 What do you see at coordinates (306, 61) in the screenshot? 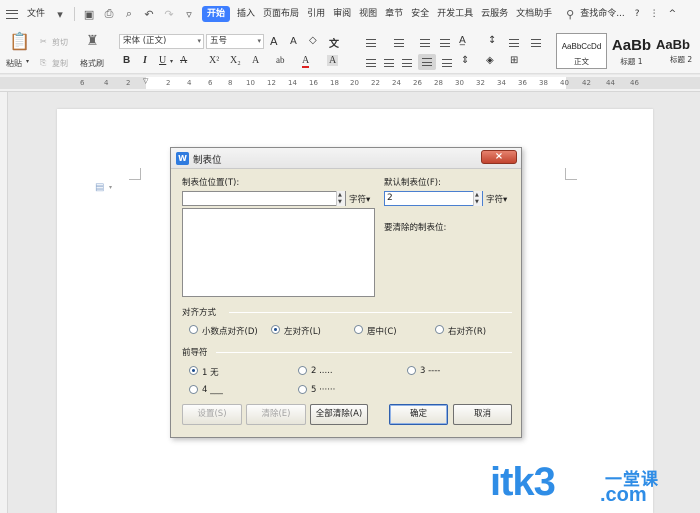
I see `font-color-icon: A` at bounding box center [306, 61].